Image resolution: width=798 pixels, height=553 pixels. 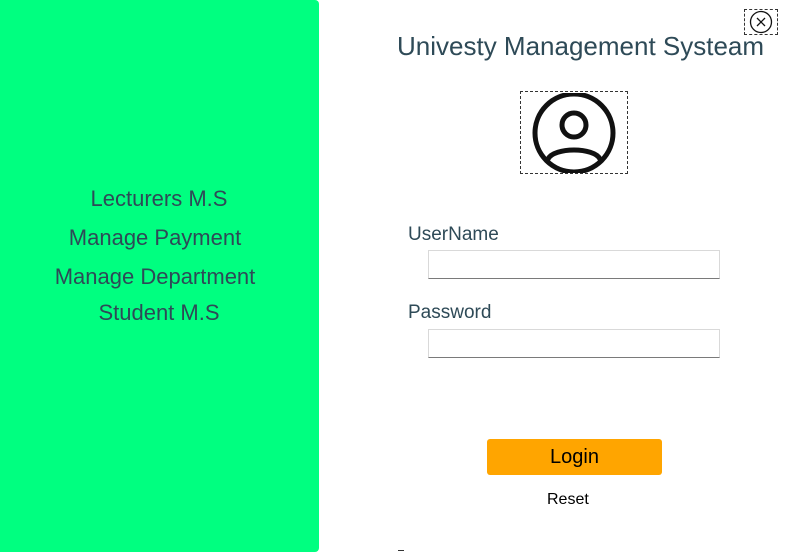 I want to click on close-button, so click(x=761, y=22).